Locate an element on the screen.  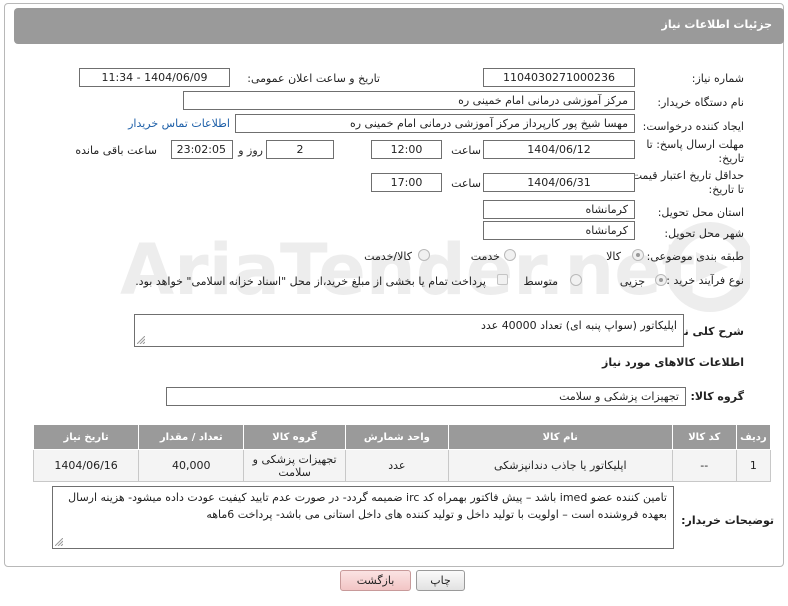
remaining-time-field: 23:02:05 is located at coordinates (202, 149).